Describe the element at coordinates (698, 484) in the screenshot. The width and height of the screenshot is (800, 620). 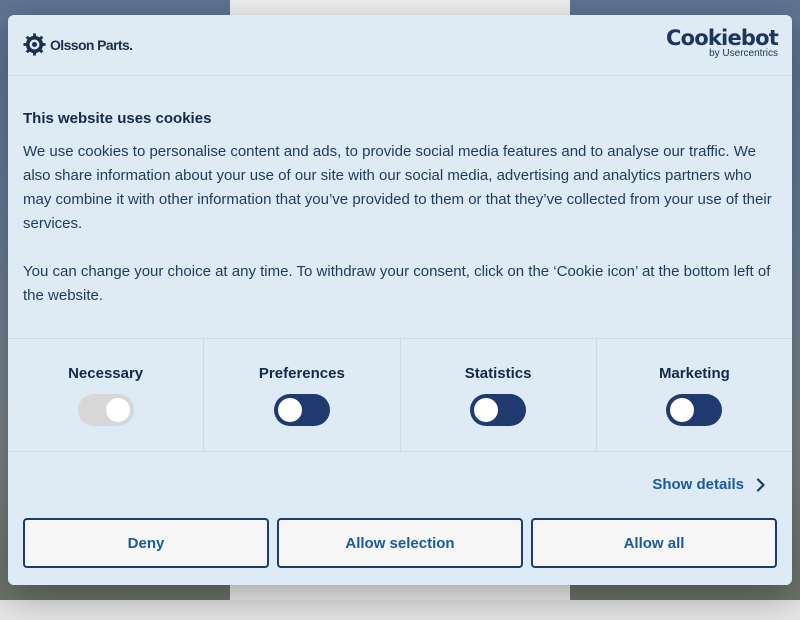
I see `show-details-label: Show details` at that location.